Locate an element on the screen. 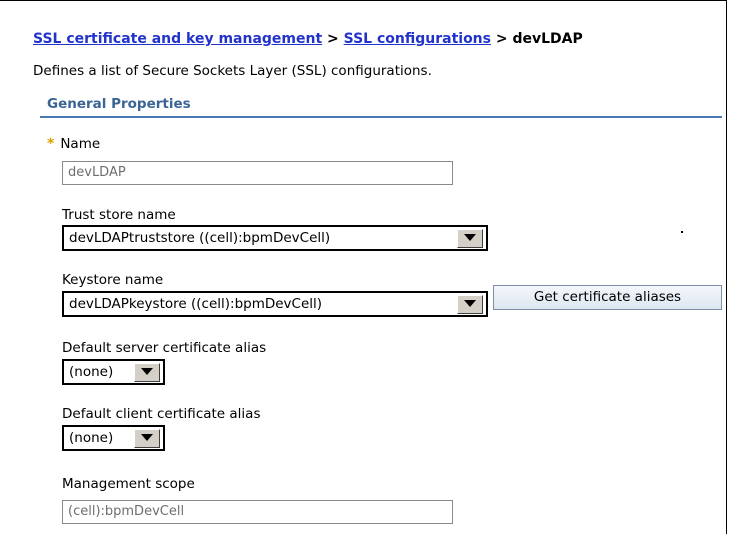 The image size is (729, 536). keystore-value: devLDAPkeystore ((cell):bpmDevCell) is located at coordinates (196, 304).